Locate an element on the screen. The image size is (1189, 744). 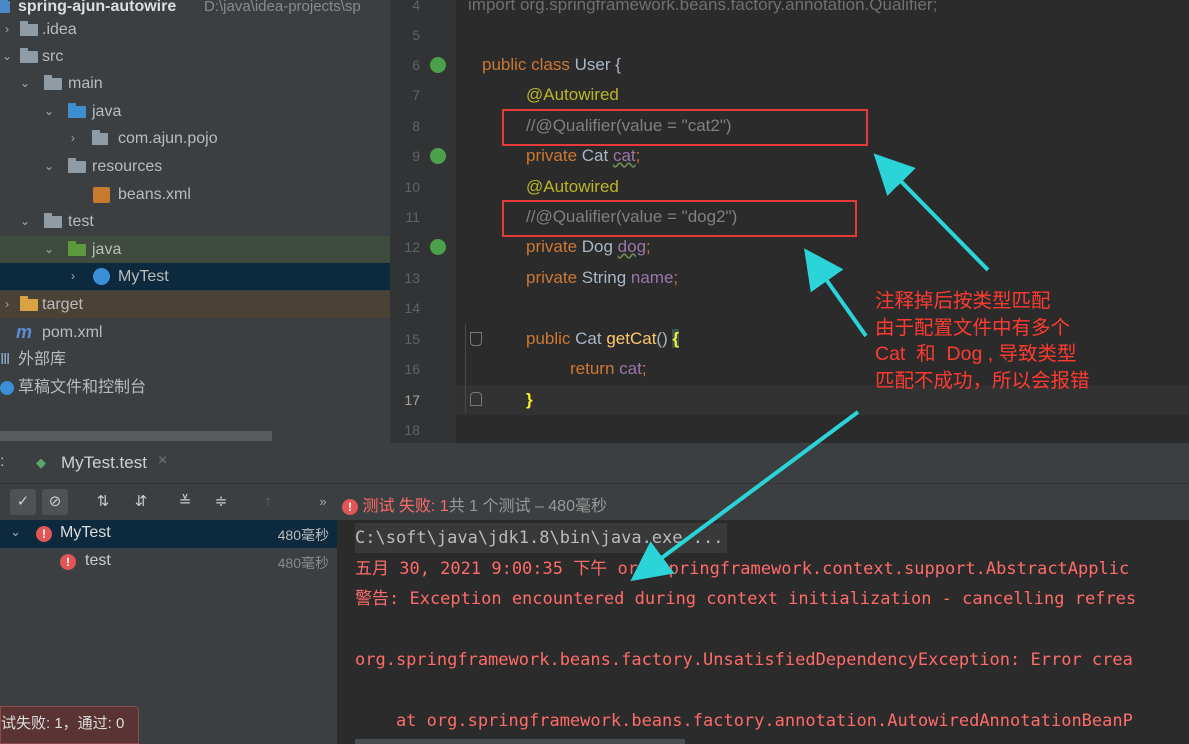
run-tab-bar: : ◆ MyTest.test × is located at coordinates (594, 463).